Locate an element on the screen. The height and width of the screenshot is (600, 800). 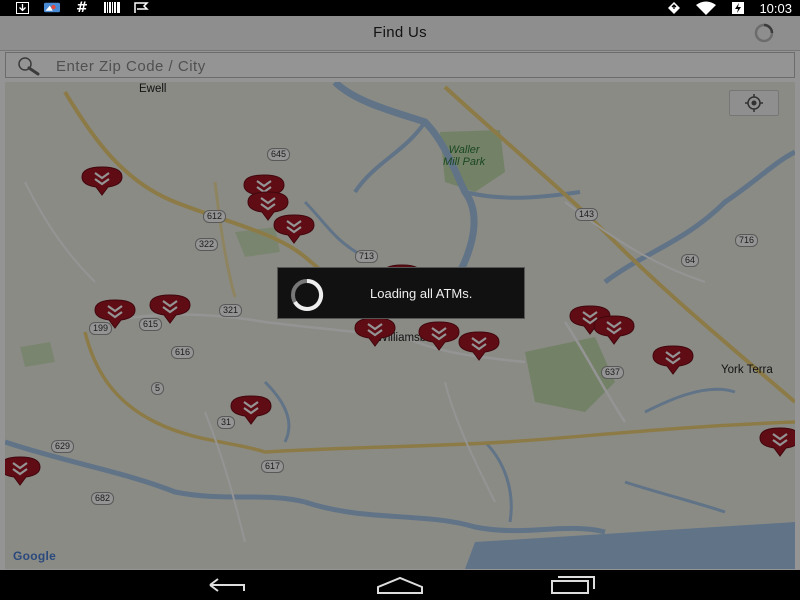
hashtag-icon: # is located at coordinates (82, 8).